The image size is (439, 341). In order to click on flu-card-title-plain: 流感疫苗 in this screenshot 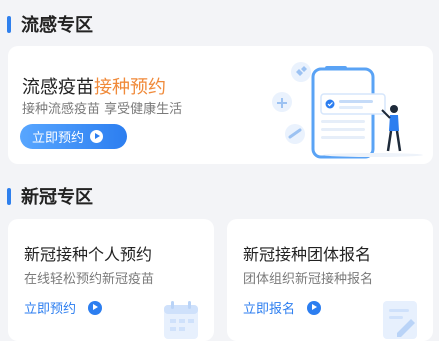, I will do `click(58, 87)`.